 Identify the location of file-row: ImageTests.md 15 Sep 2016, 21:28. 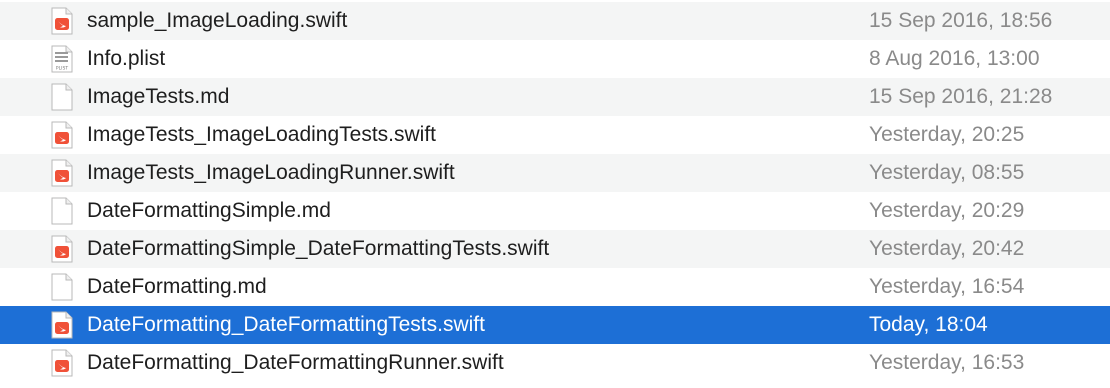
(555, 97).